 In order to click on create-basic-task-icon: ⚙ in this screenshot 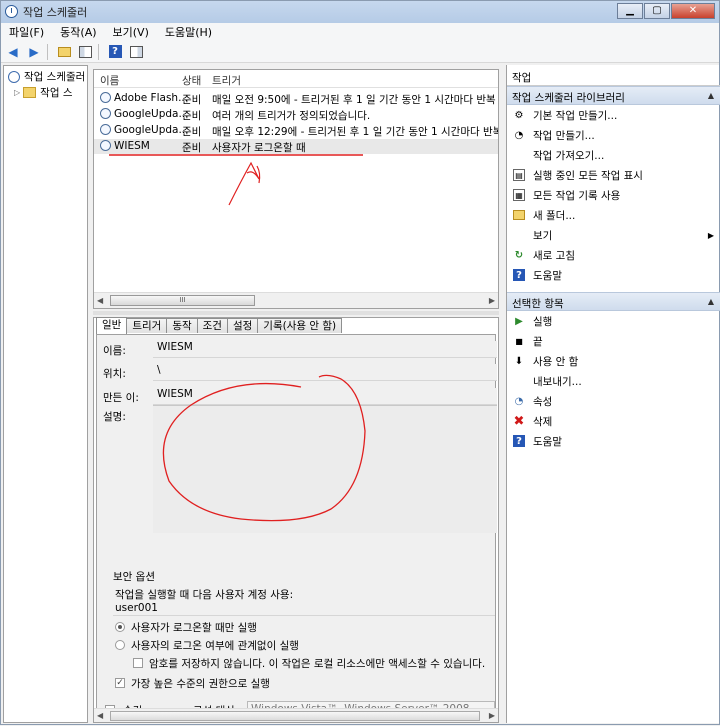, I will do `click(519, 115)`.